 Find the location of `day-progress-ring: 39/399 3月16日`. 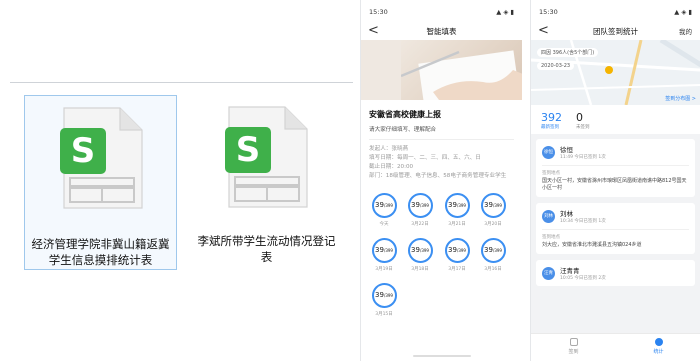

day-progress-ring: 39/399 3月16日 is located at coordinates (493, 255).